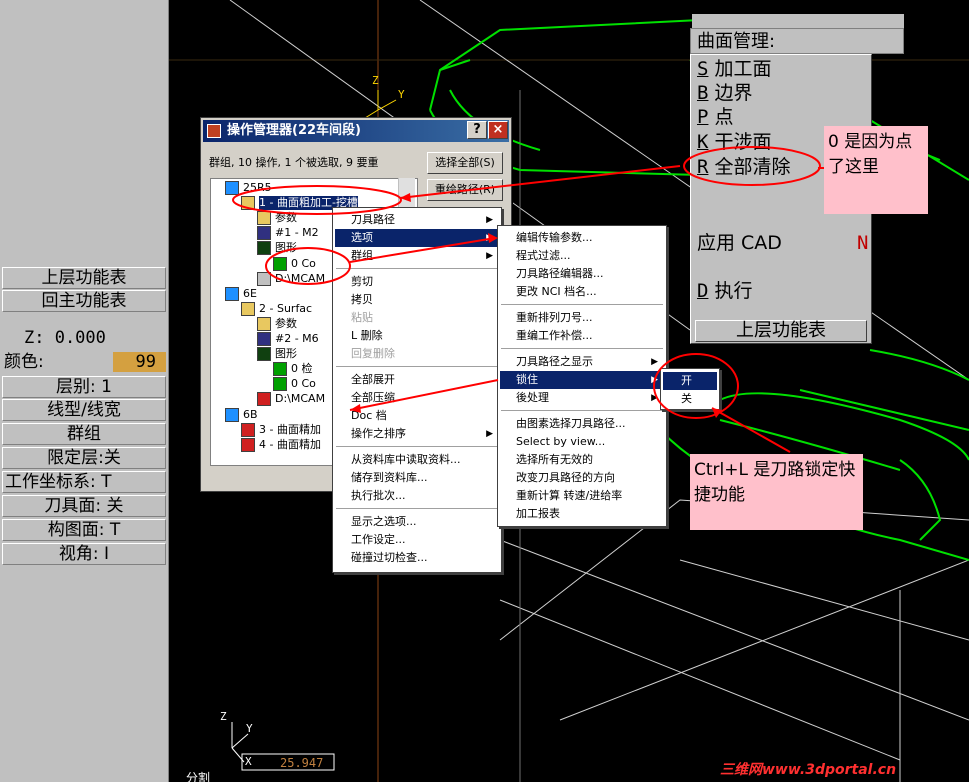 This screenshot has width=969, height=782. What do you see at coordinates (301, 763) in the screenshot?
I see `coordinate-readout: 25.947` at bounding box center [301, 763].